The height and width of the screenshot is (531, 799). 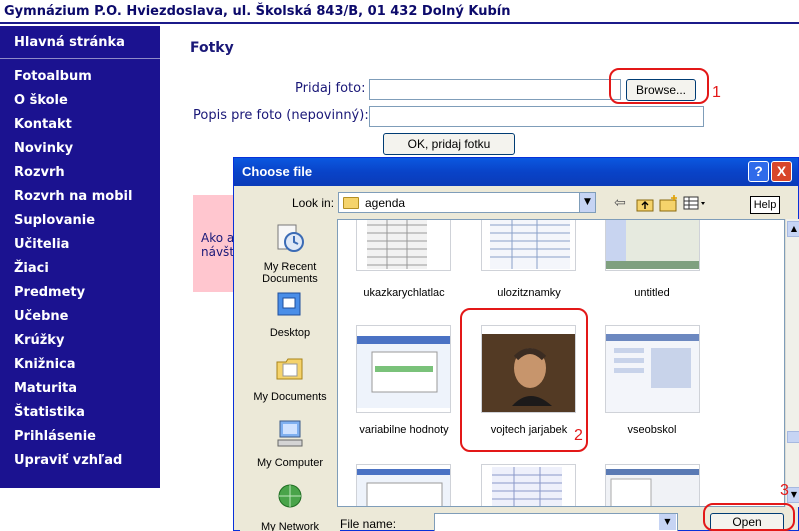 I want to click on place-label: My Recent Documents, so click(x=290, y=273).